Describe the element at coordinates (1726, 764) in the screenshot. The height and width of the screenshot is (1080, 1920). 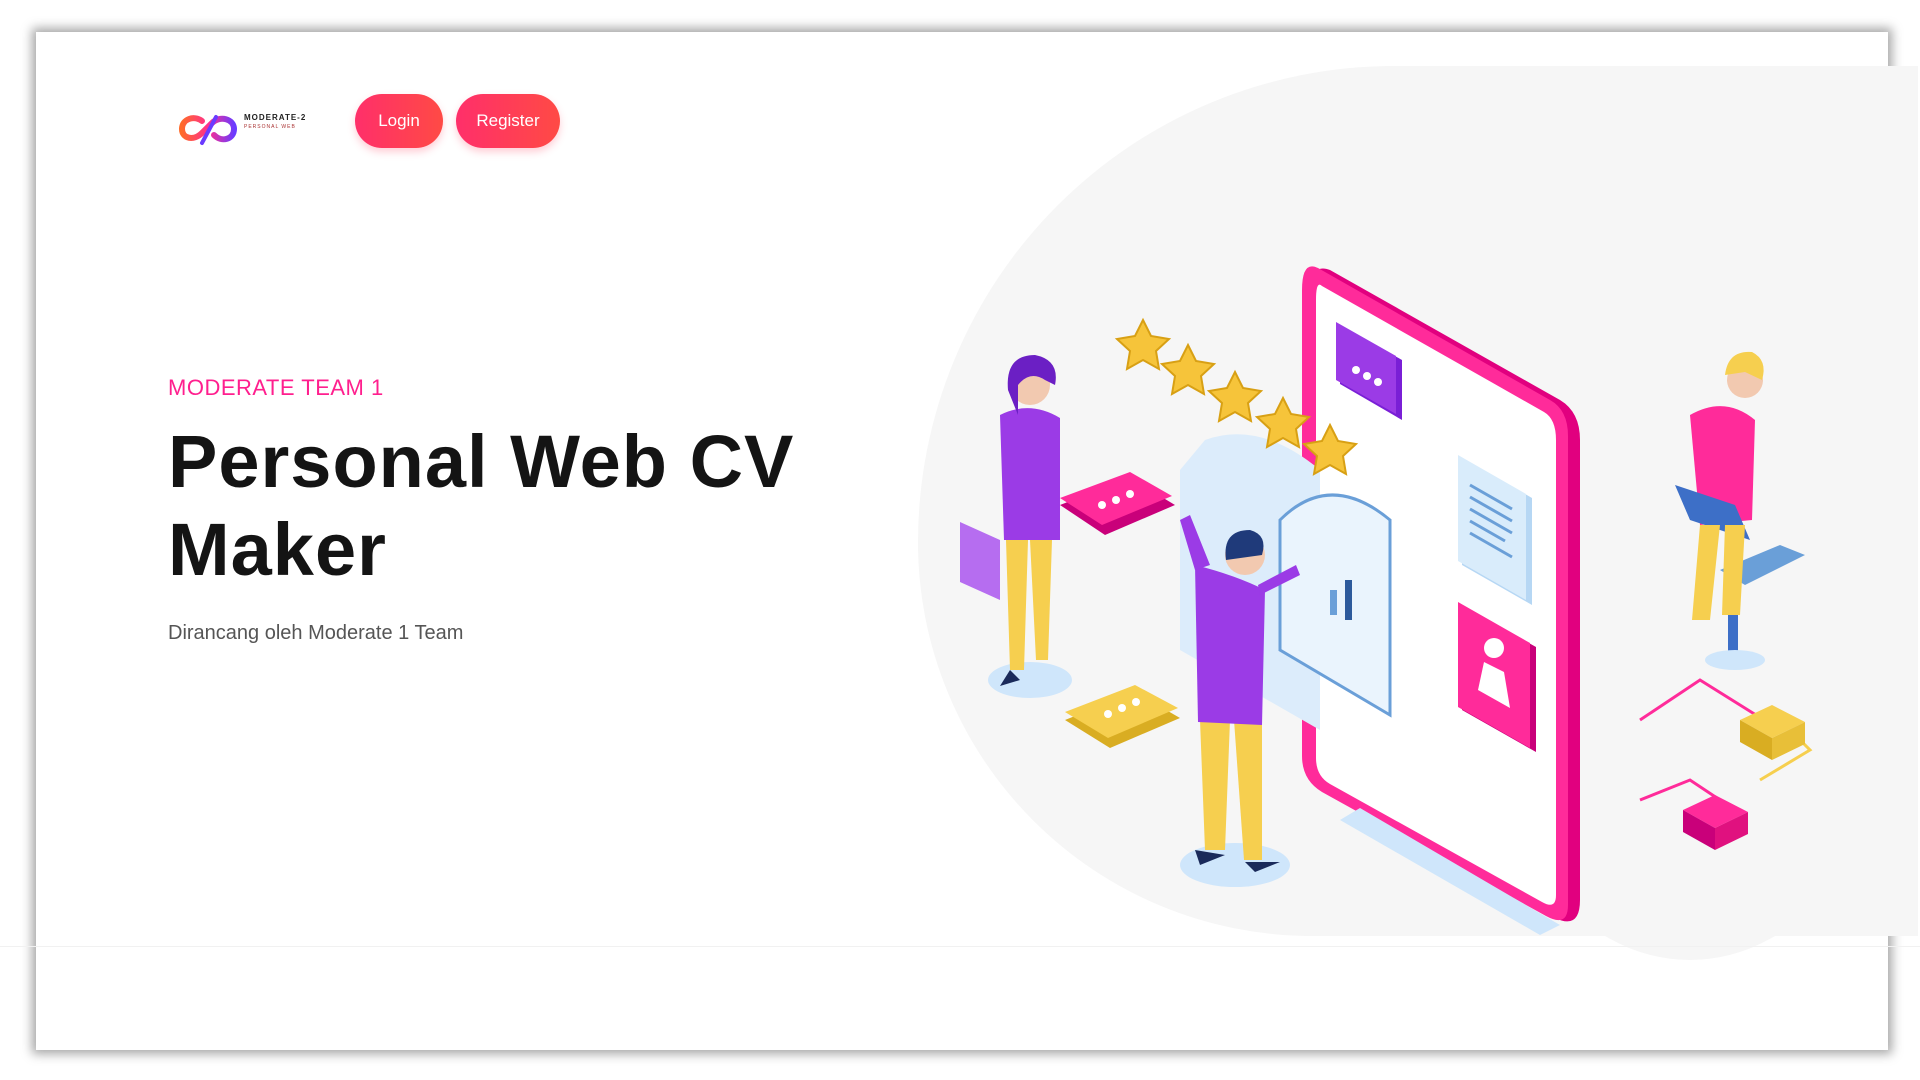
I see `network-boxes-illustration` at that location.